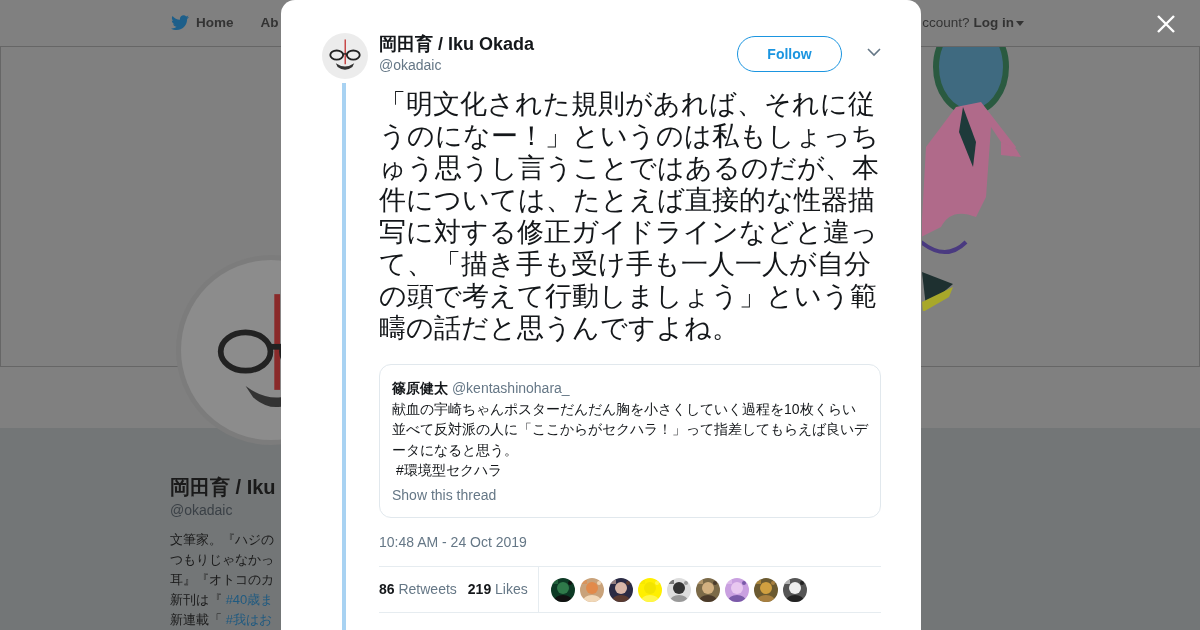 Image resolution: width=1200 pixels, height=630 pixels. What do you see at coordinates (789, 54) in the screenshot?
I see `follow-button: Follow` at bounding box center [789, 54].